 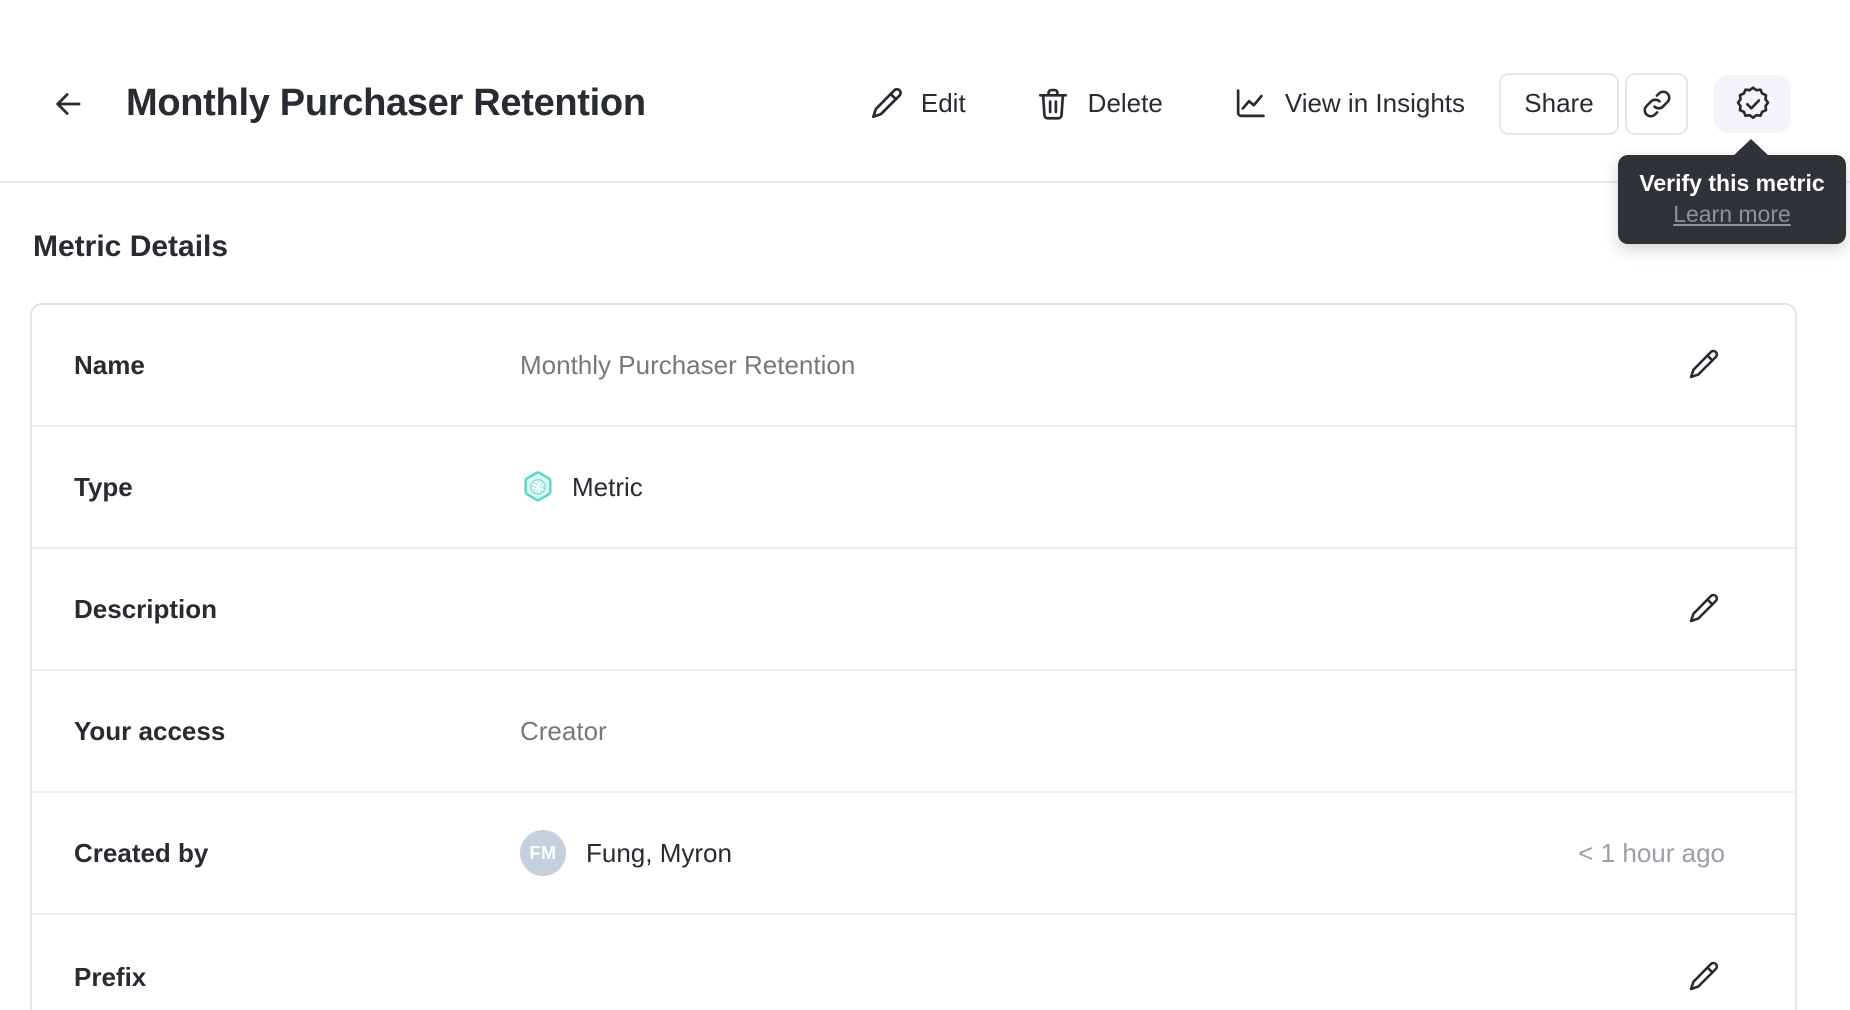 I want to click on verified-badge-icon, so click(x=1753, y=104).